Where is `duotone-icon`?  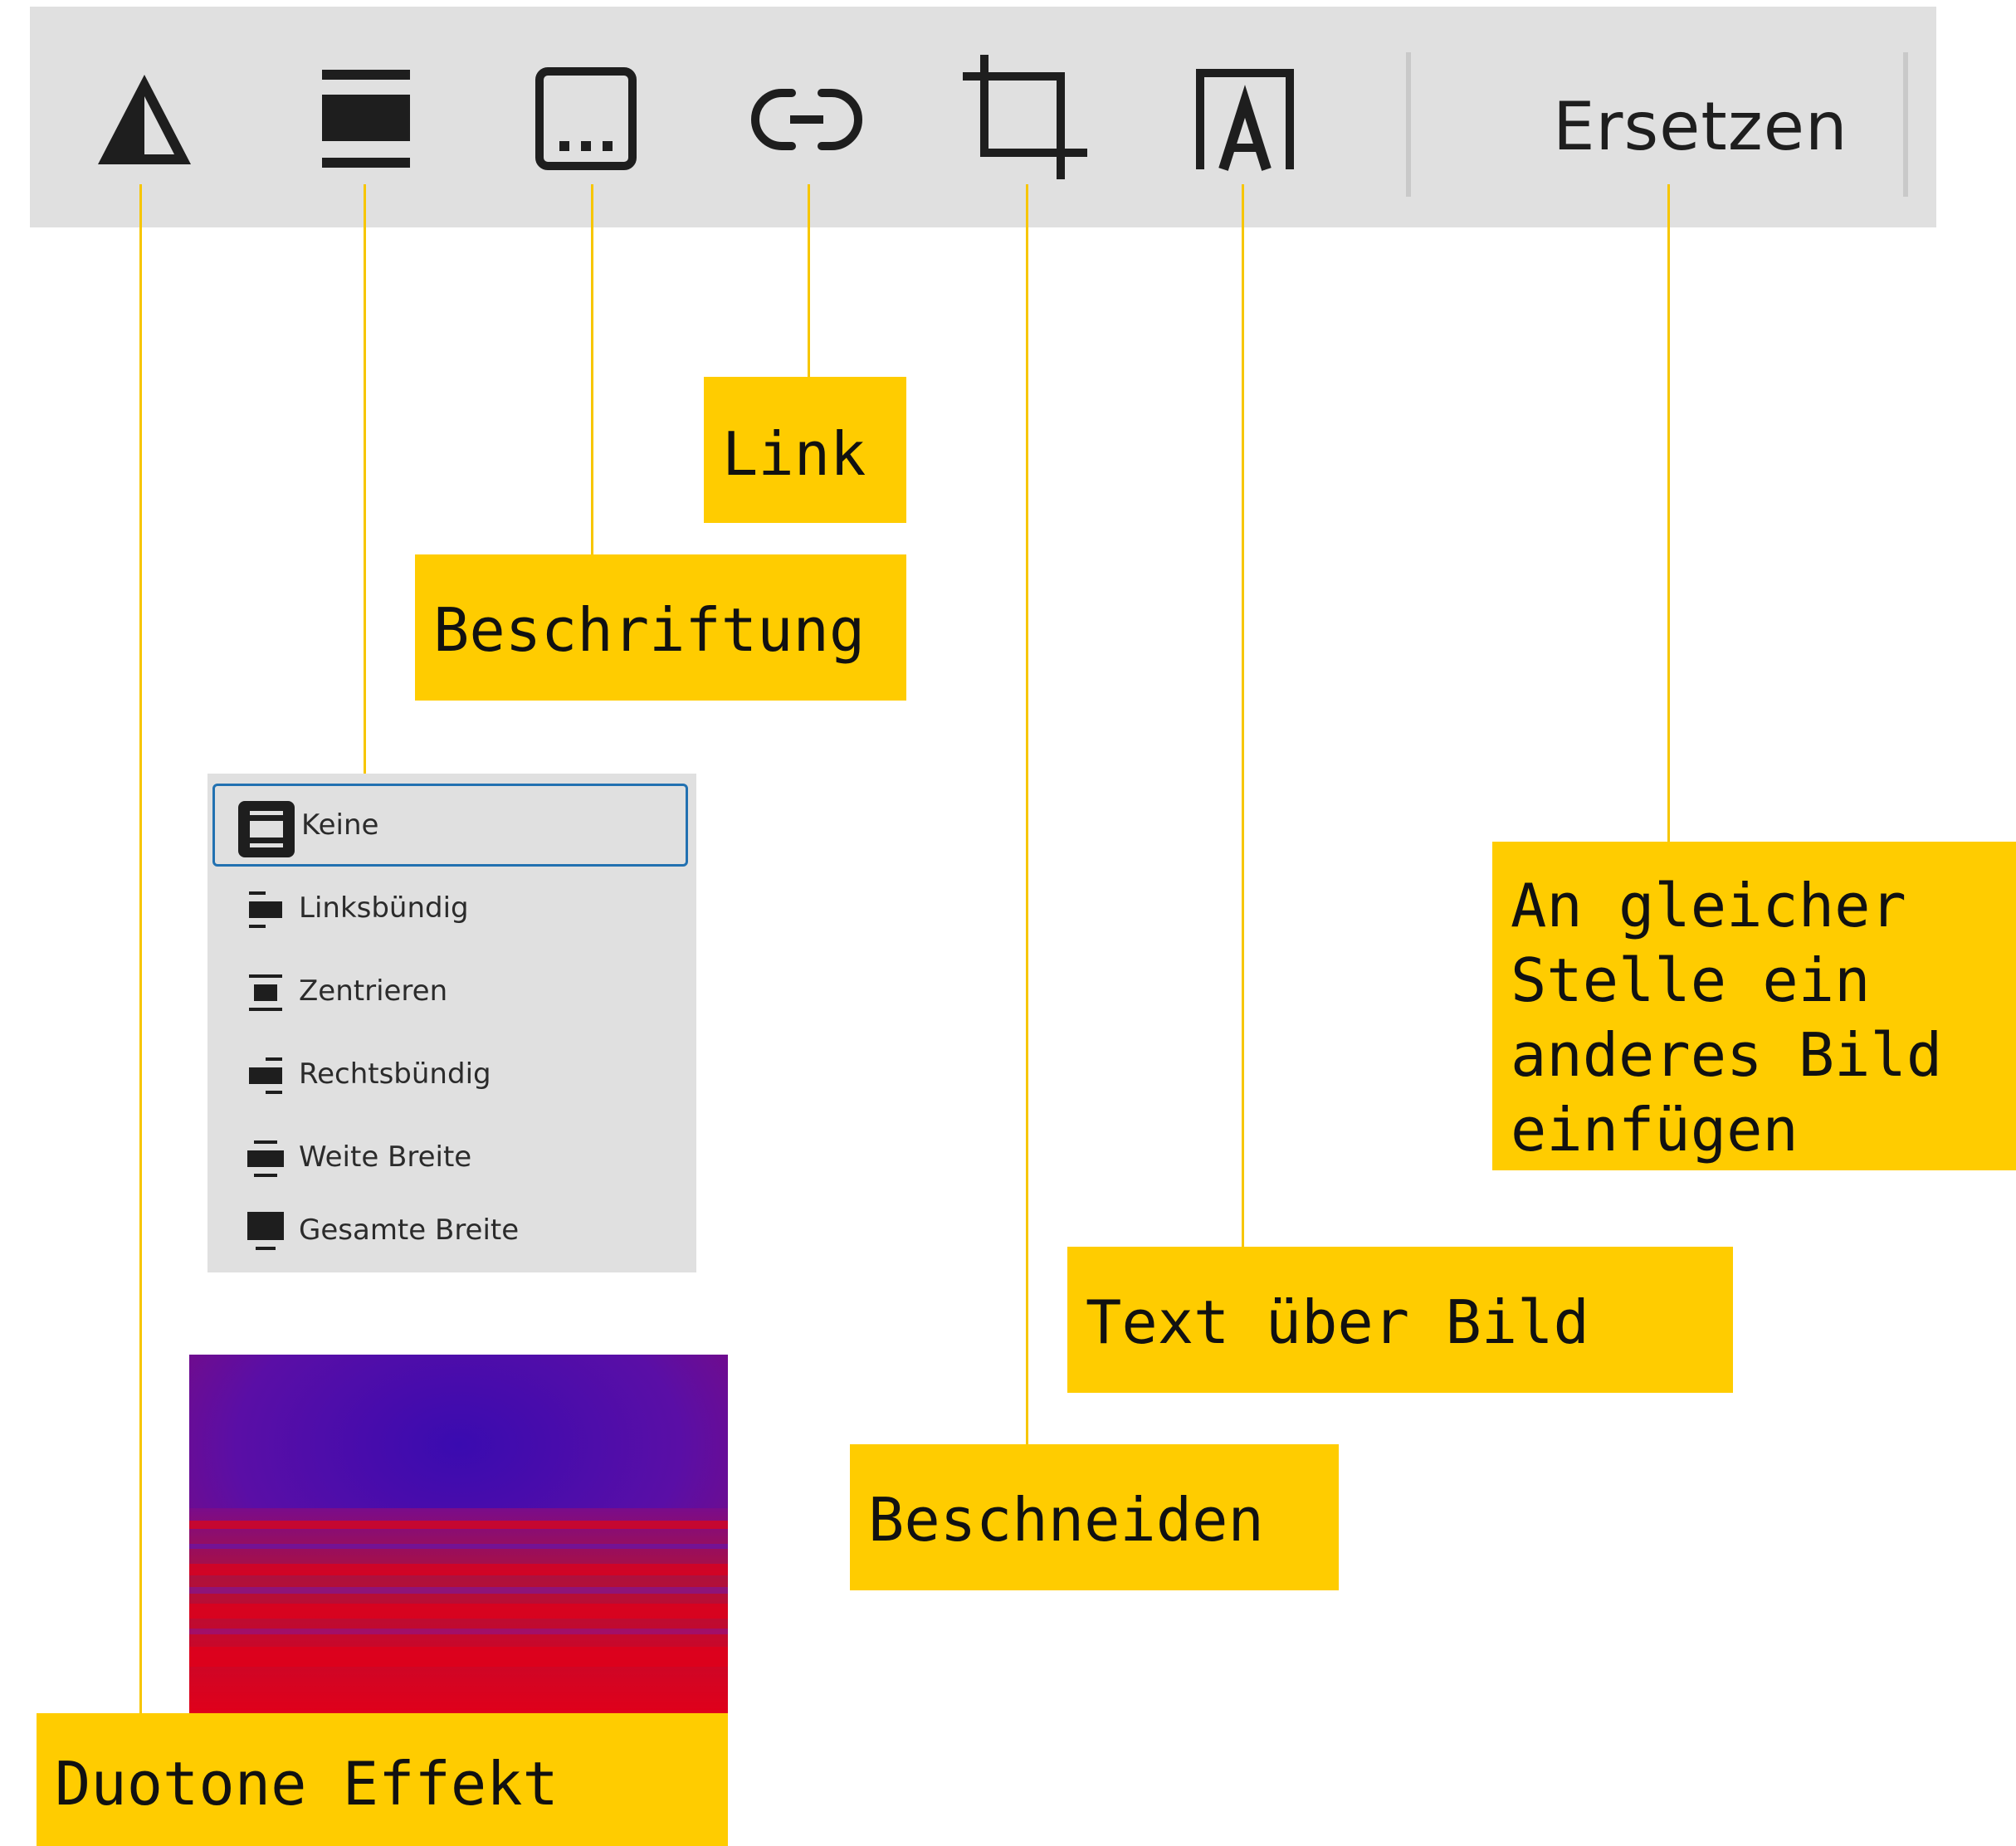
duotone-icon is located at coordinates (145, 117).